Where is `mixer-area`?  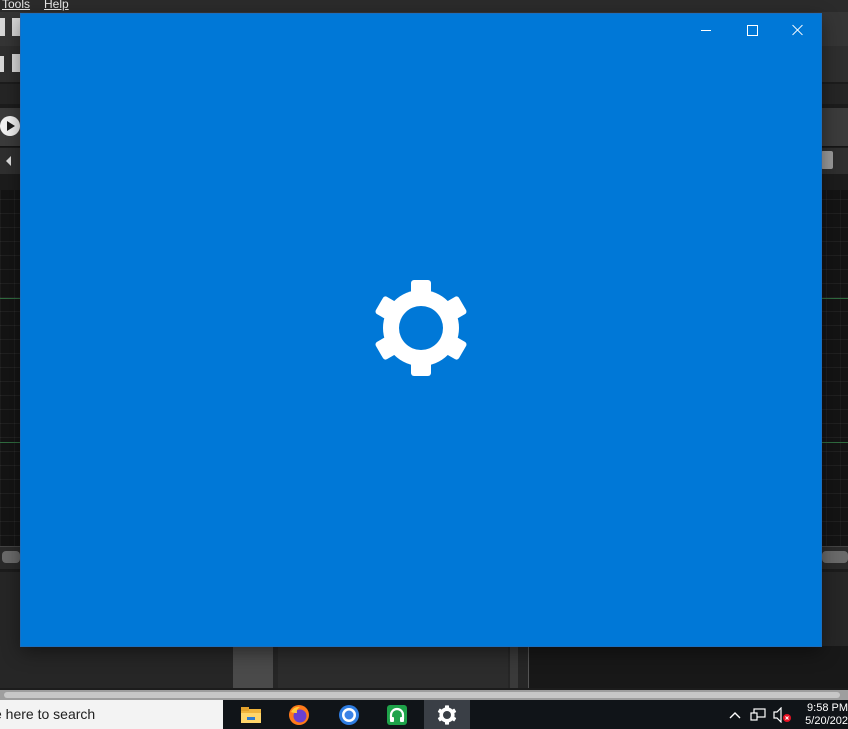
mixer-area is located at coordinates (393, 667).